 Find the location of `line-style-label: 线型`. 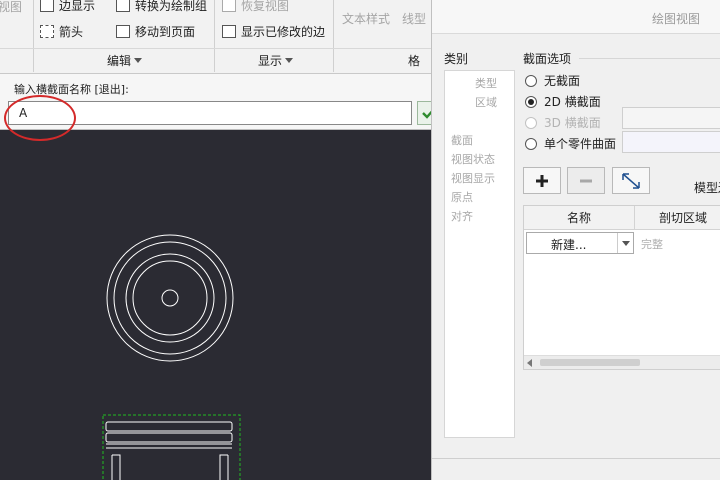

line-style-label: 线型 is located at coordinates (414, 19).